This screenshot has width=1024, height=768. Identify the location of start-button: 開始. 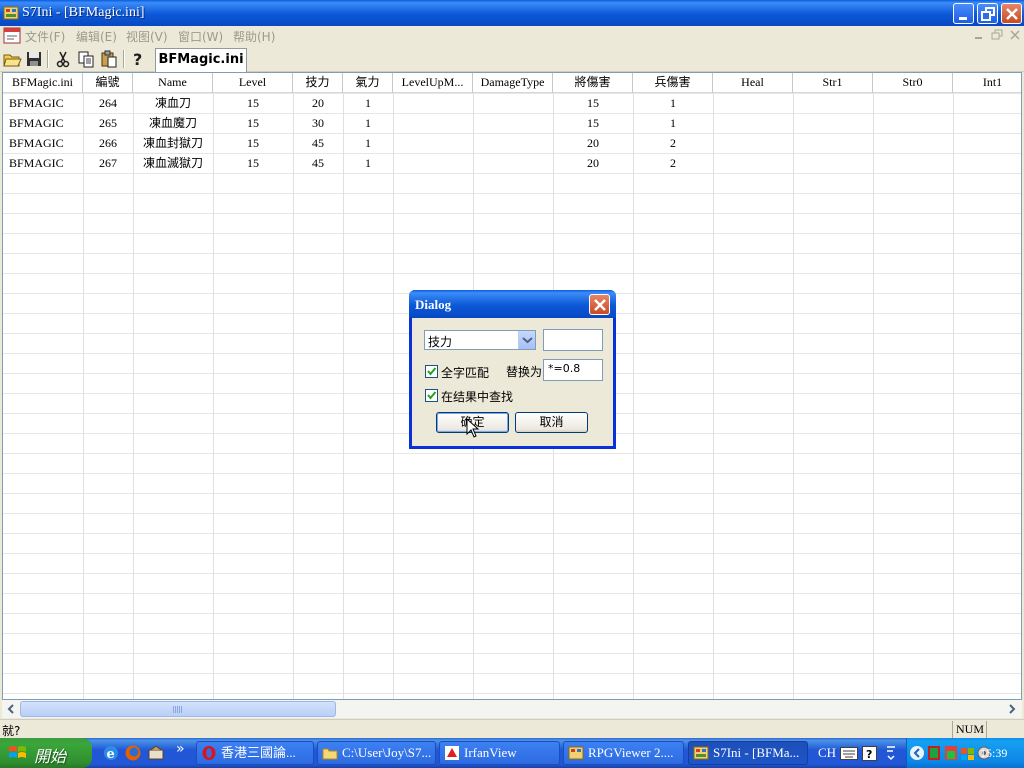
(46, 753).